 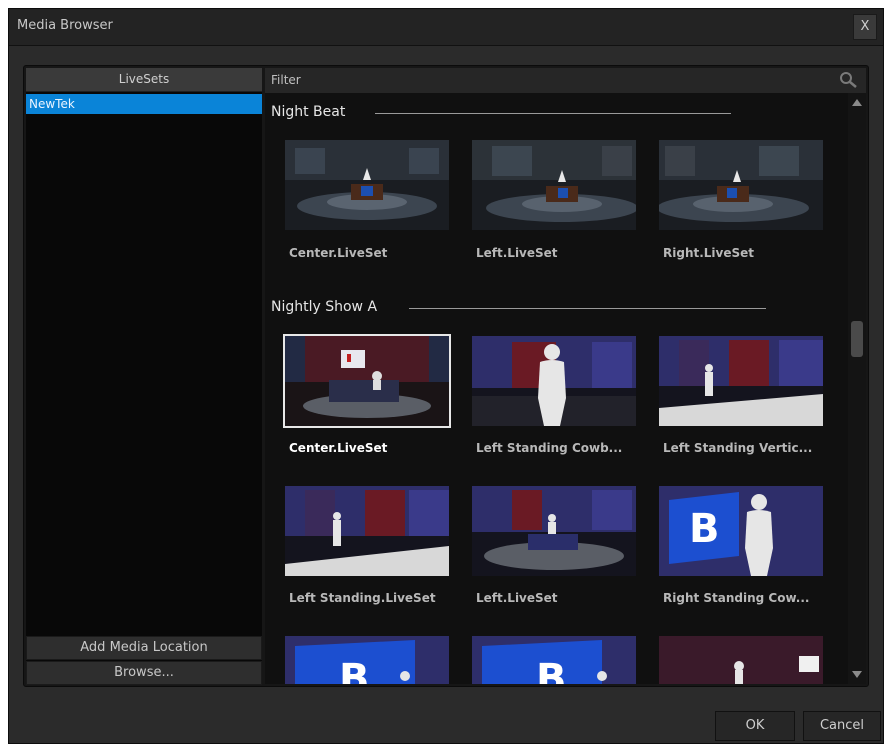 I want to click on add-media-location-button: Add Media Location, so click(x=144, y=648).